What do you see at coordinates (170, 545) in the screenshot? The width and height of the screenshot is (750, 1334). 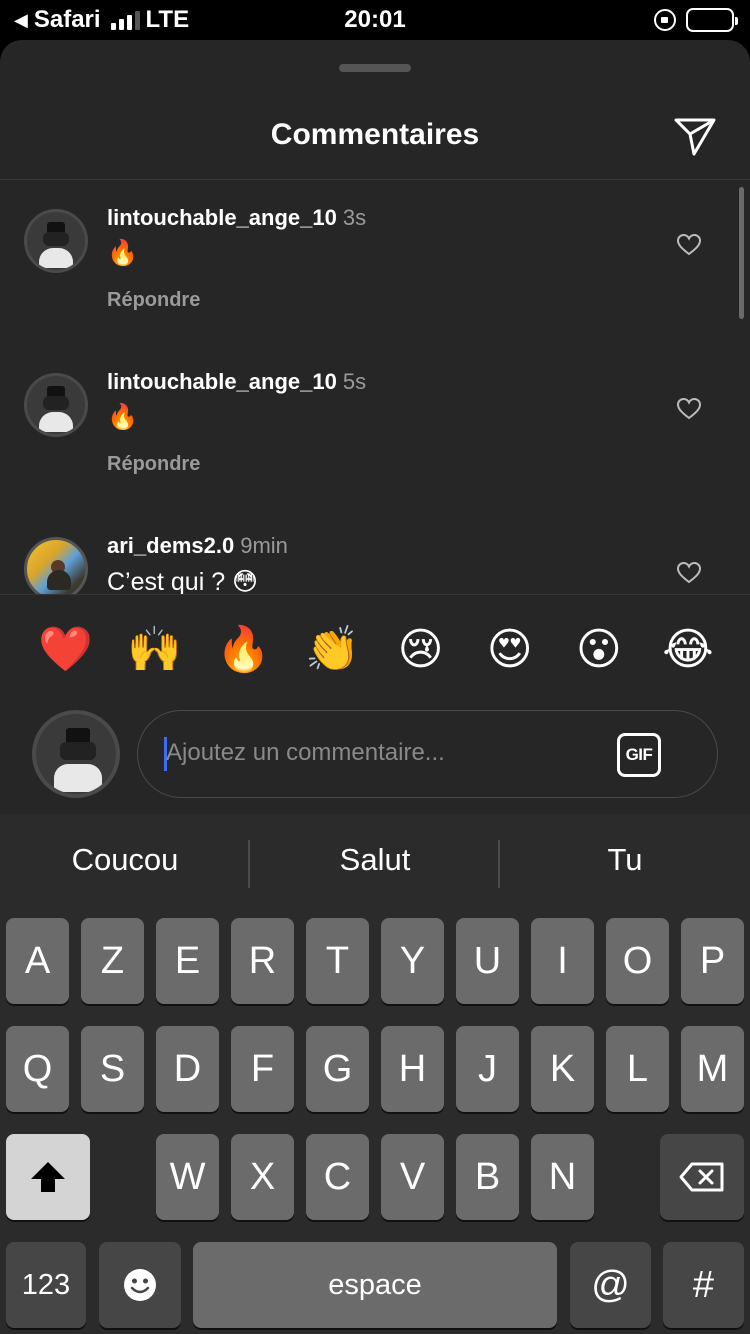 I see `username: ari_dems2.0` at bounding box center [170, 545].